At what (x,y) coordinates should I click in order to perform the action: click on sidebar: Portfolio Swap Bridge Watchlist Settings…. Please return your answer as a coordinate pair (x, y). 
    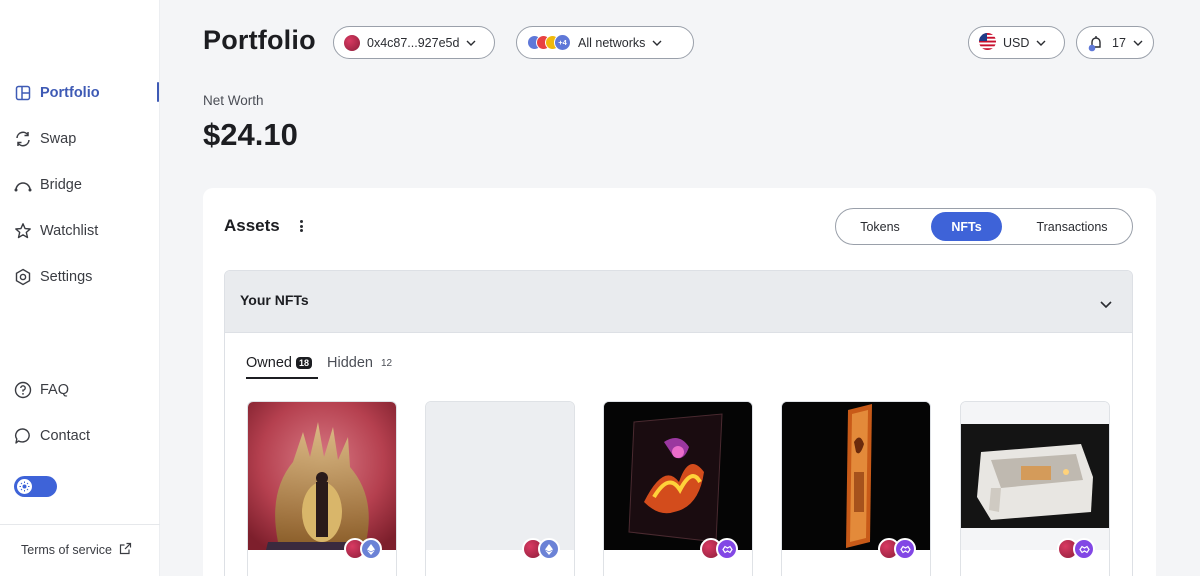
    Looking at the image, I should click on (80, 288).